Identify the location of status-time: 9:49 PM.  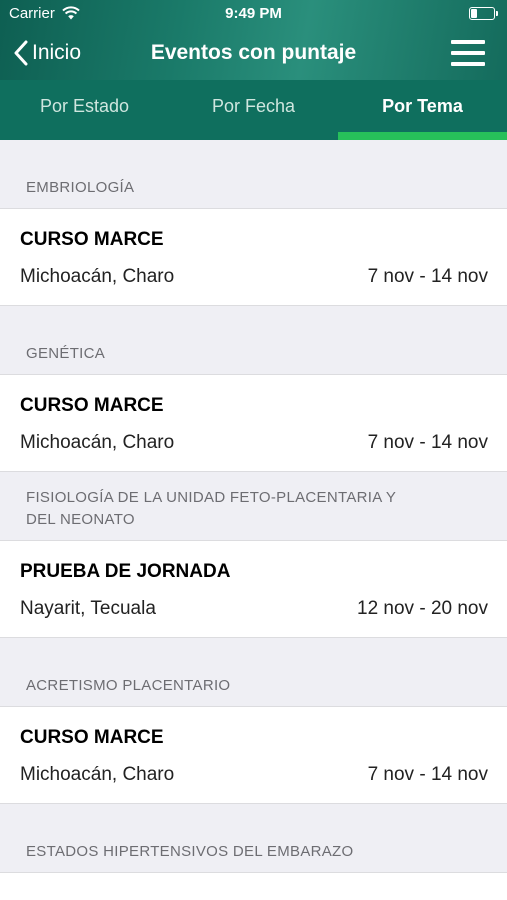
(253, 13).